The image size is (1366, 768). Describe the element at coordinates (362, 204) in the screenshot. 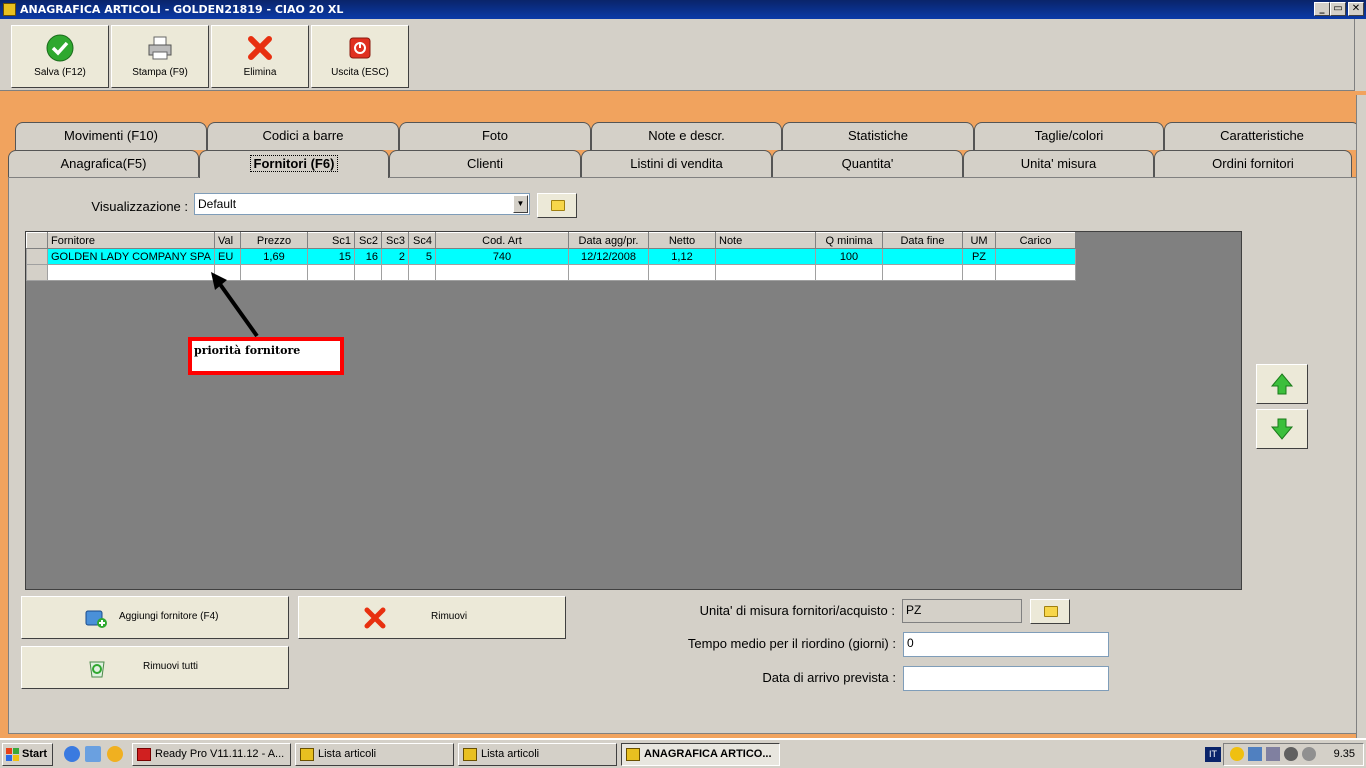

I see `view-select: Default ▼` at that location.